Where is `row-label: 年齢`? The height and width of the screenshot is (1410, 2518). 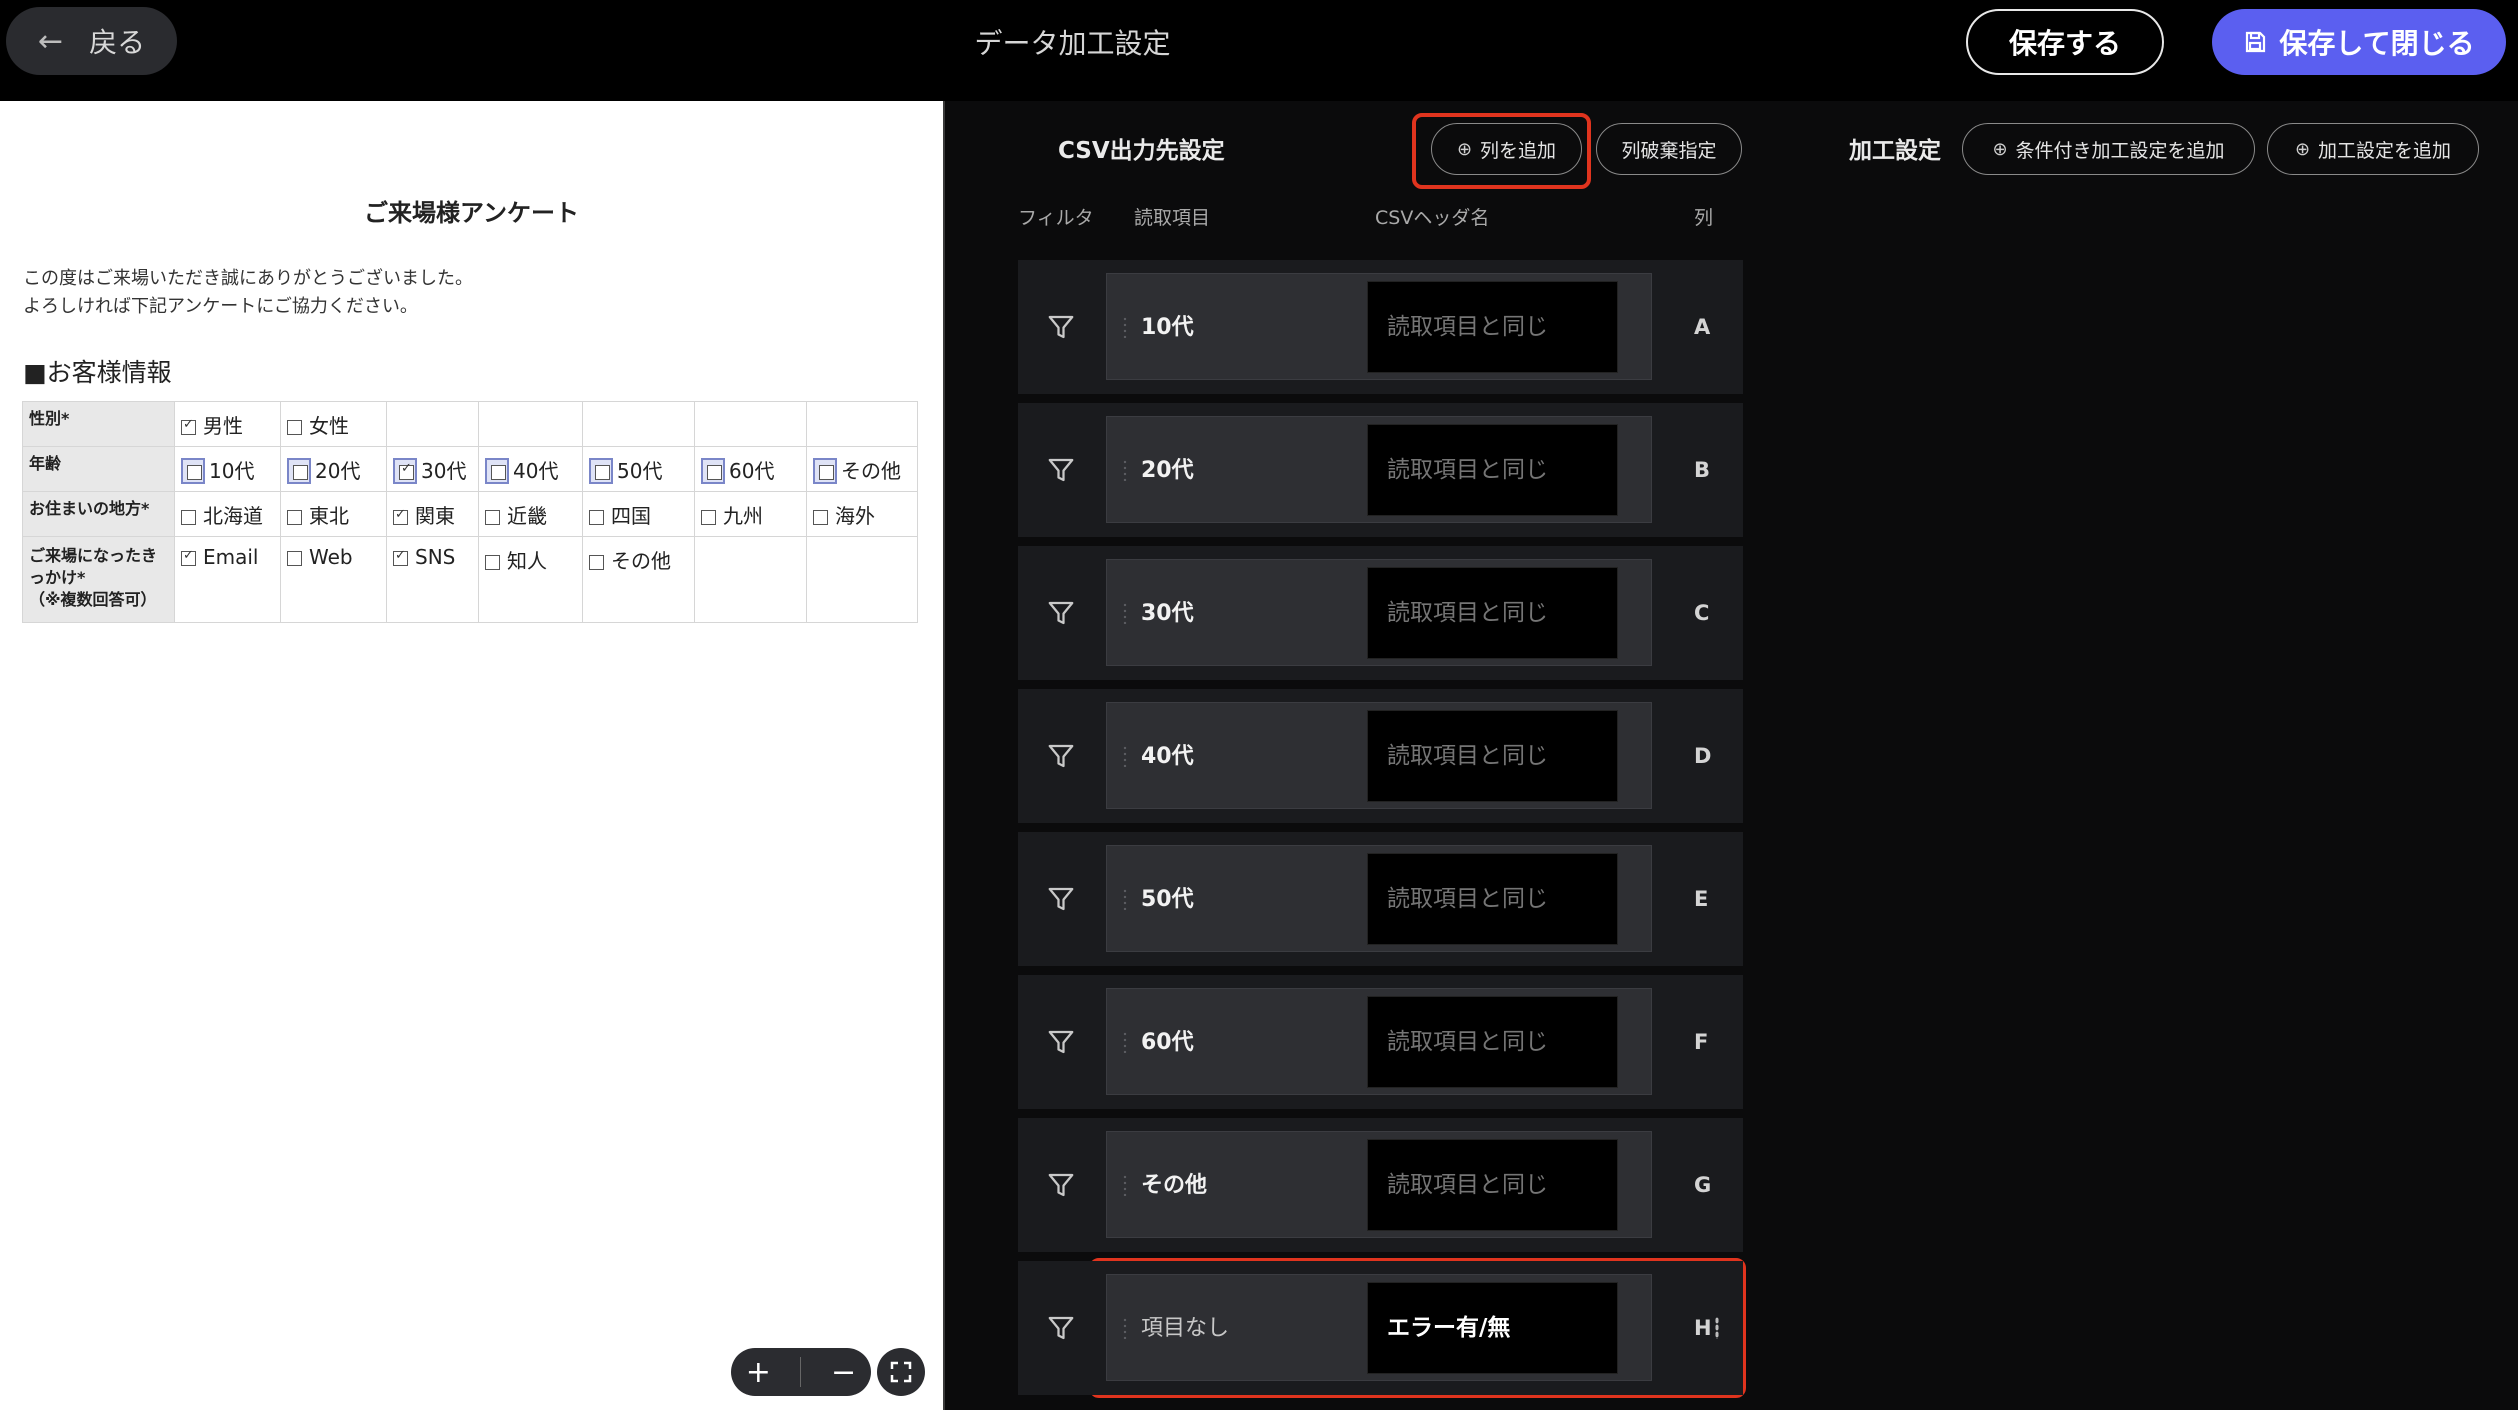 row-label: 年齢 is located at coordinates (98, 469).